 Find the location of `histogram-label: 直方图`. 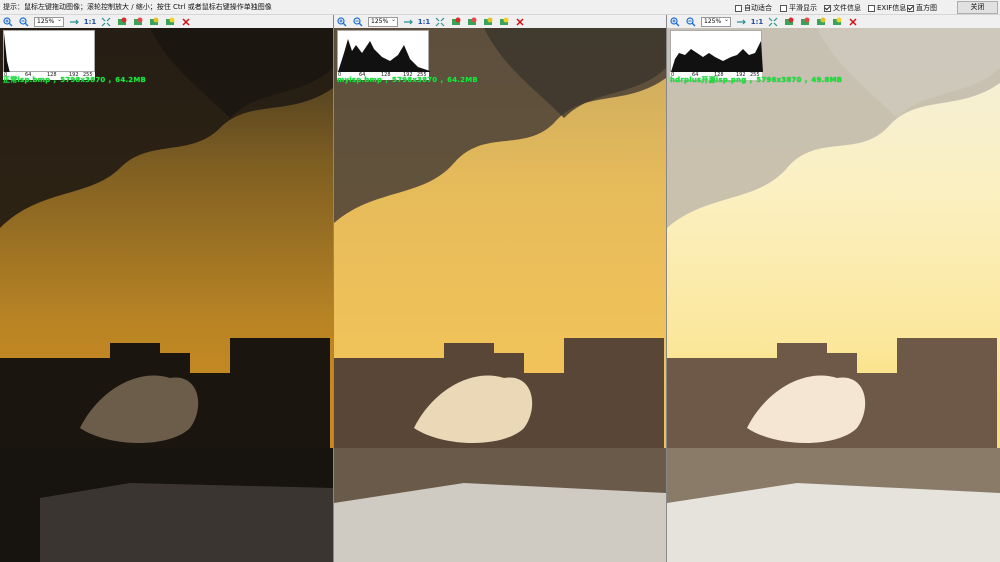

histogram-label: 直方图 is located at coordinates (926, 8).